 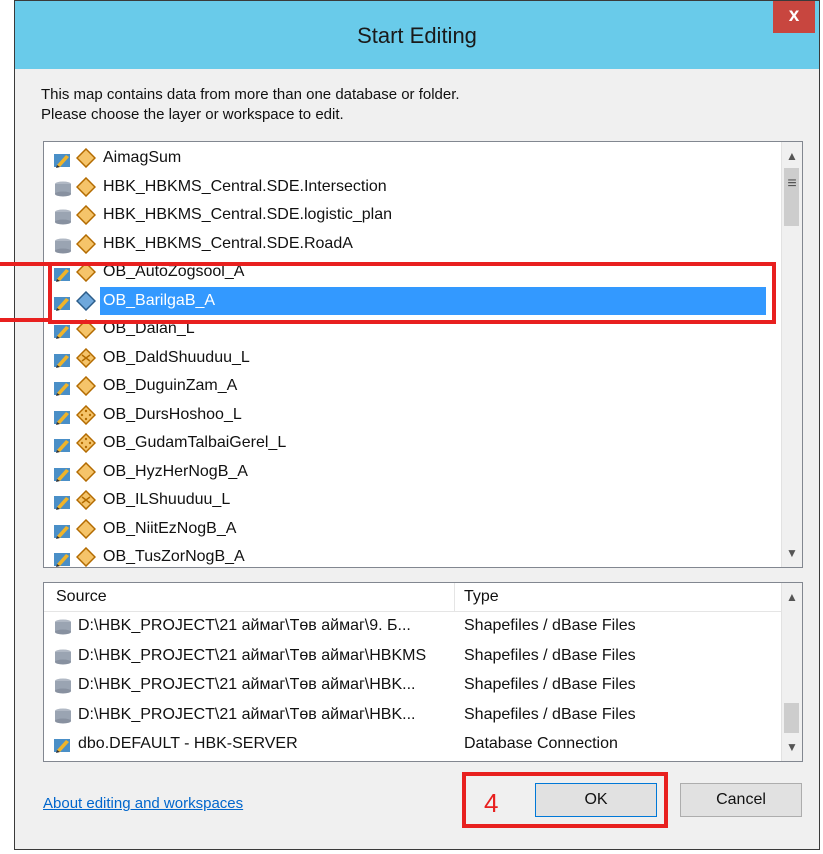 What do you see at coordinates (791, 354) in the screenshot?
I see `layer-list-scrollbar: ▲ ≡ ▼` at bounding box center [791, 354].